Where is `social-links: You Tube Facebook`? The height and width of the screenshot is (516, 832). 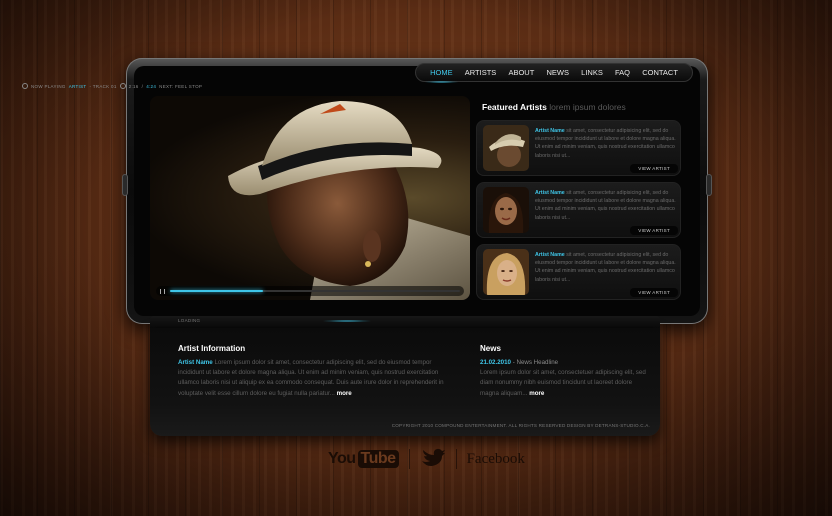 social-links: You Tube Facebook is located at coordinates (426, 459).